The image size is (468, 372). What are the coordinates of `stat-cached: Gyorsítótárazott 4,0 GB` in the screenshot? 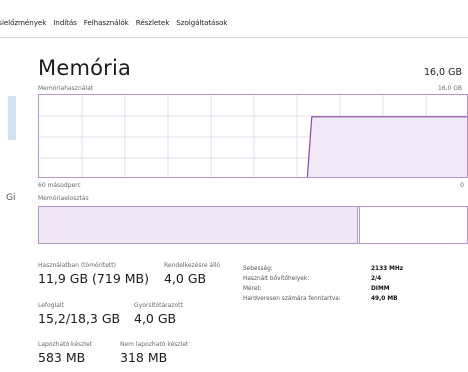 It's located at (158, 314).